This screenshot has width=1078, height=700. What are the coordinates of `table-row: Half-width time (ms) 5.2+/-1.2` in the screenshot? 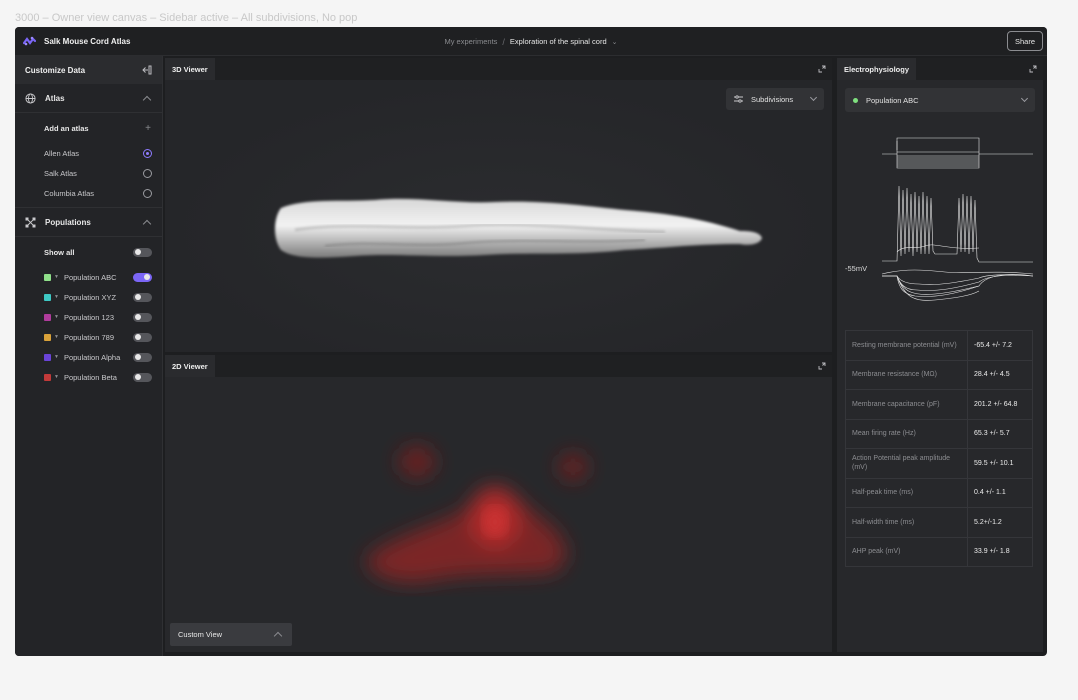 It's located at (939, 522).